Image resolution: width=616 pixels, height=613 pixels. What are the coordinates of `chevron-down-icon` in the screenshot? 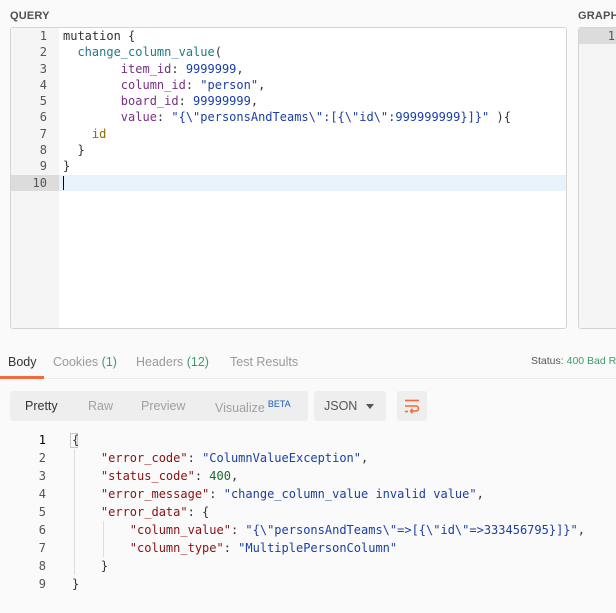 It's located at (370, 406).